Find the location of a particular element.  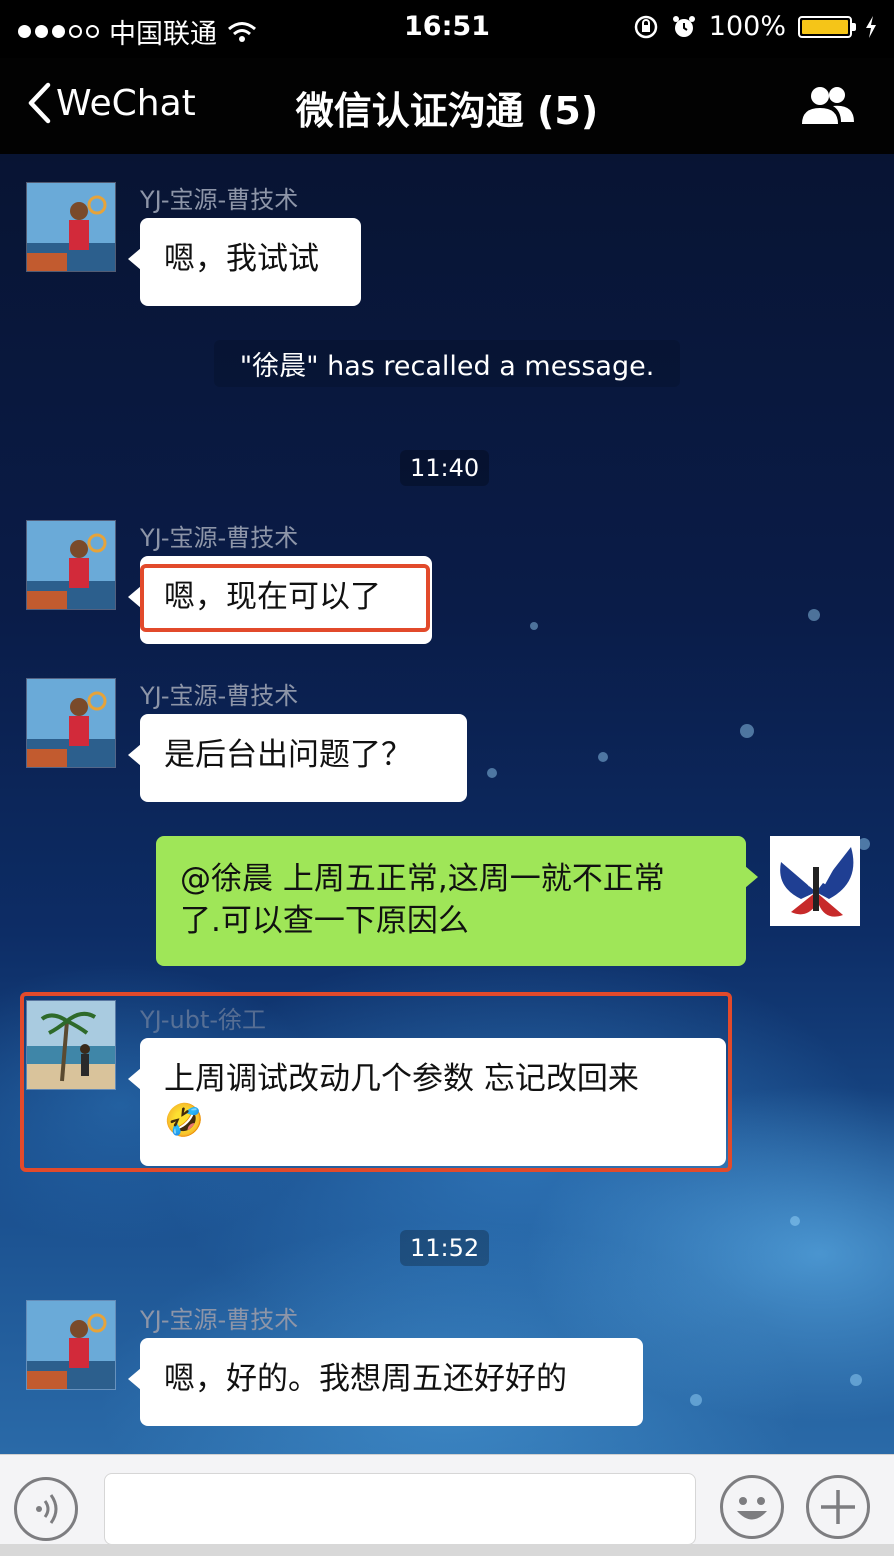

group-members-icon is located at coordinates (828, 105).